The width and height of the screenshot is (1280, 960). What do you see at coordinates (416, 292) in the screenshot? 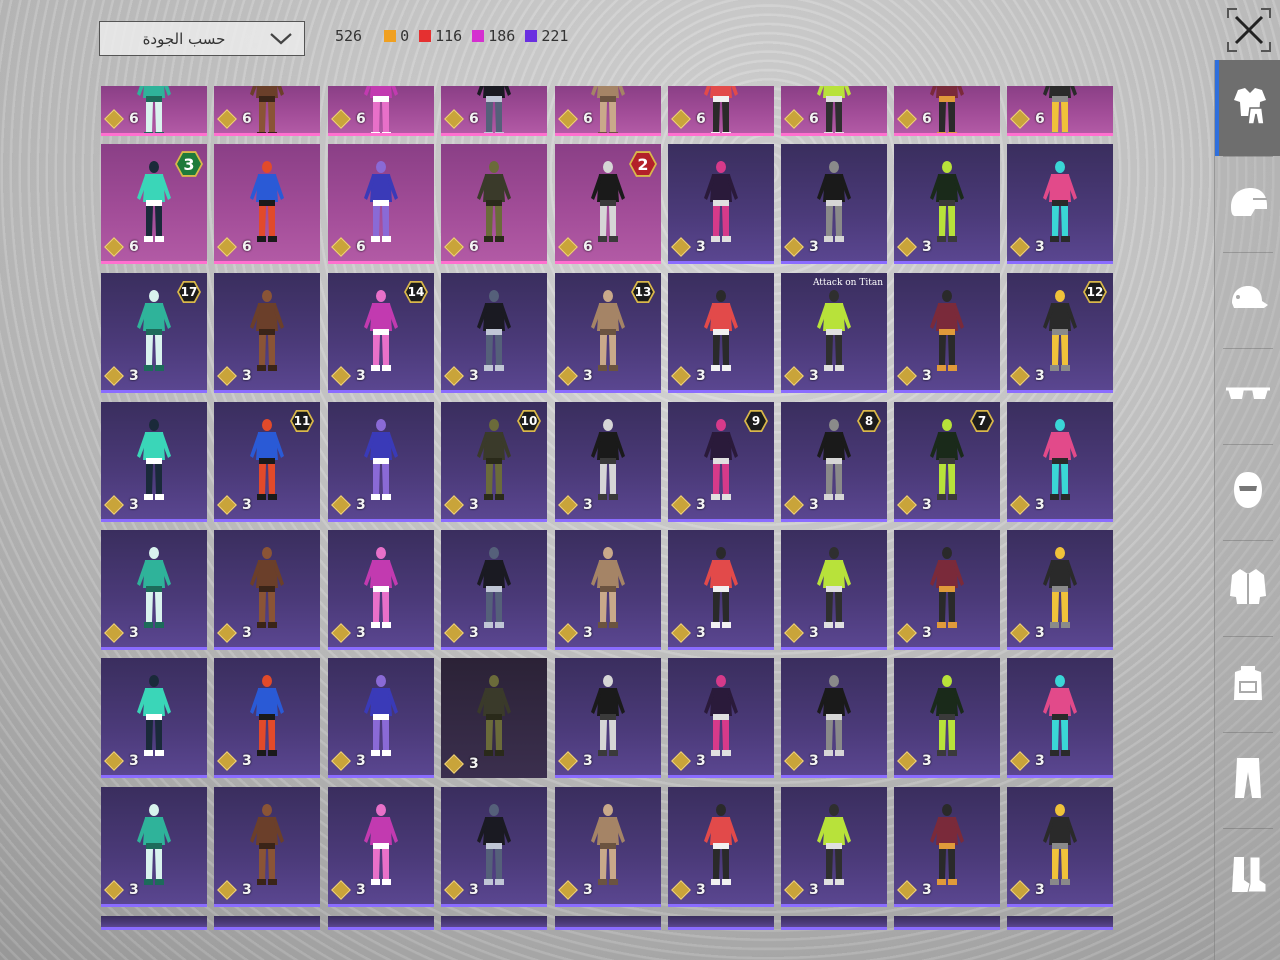
I see `level-badge: 14` at bounding box center [416, 292].